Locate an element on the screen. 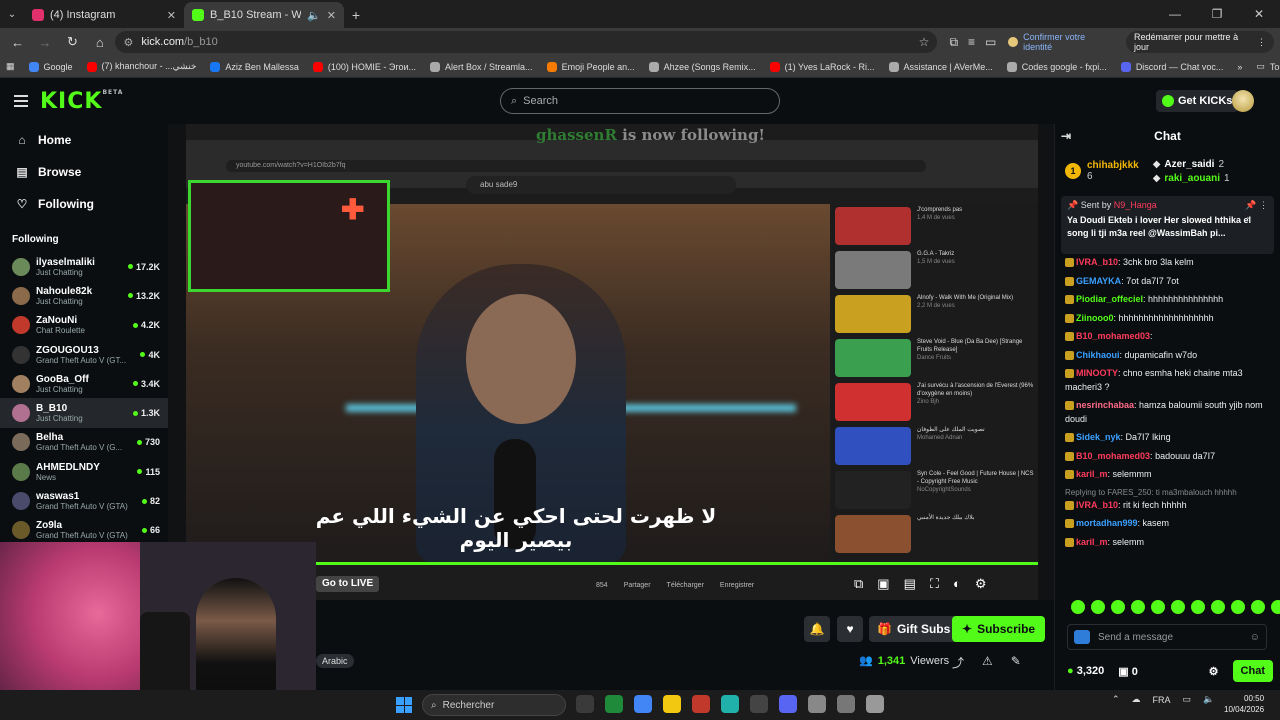 The height and width of the screenshot is (720, 1280). unpin-icon: 📌 is located at coordinates (1250, 205).